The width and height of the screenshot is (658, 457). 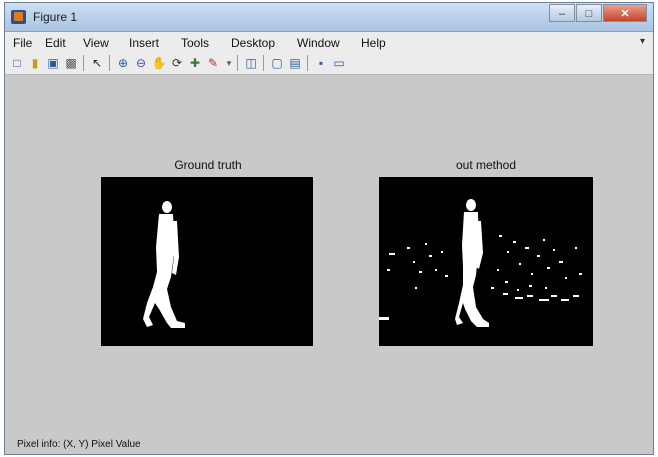 What do you see at coordinates (141, 63) in the screenshot?
I see `zoom-out-icon: ⊖` at bounding box center [141, 63].